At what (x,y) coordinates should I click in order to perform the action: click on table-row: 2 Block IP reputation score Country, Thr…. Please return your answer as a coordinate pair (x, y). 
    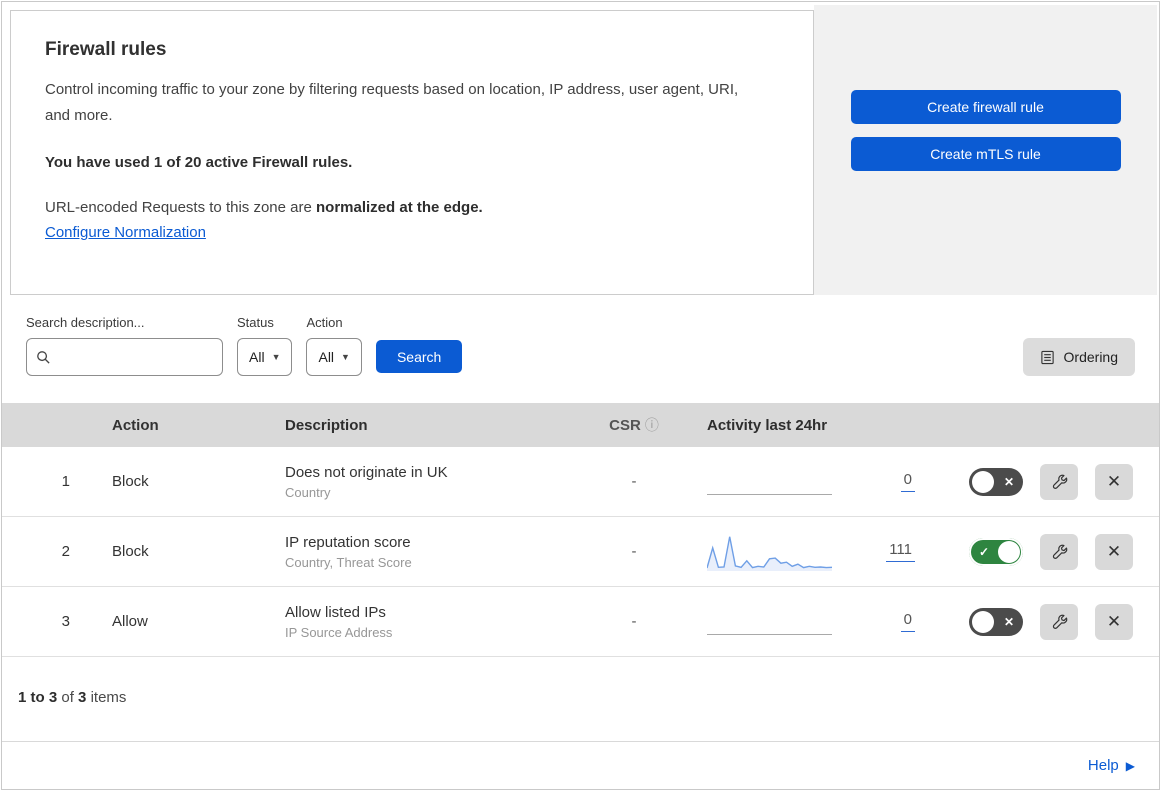
    Looking at the image, I should click on (580, 552).